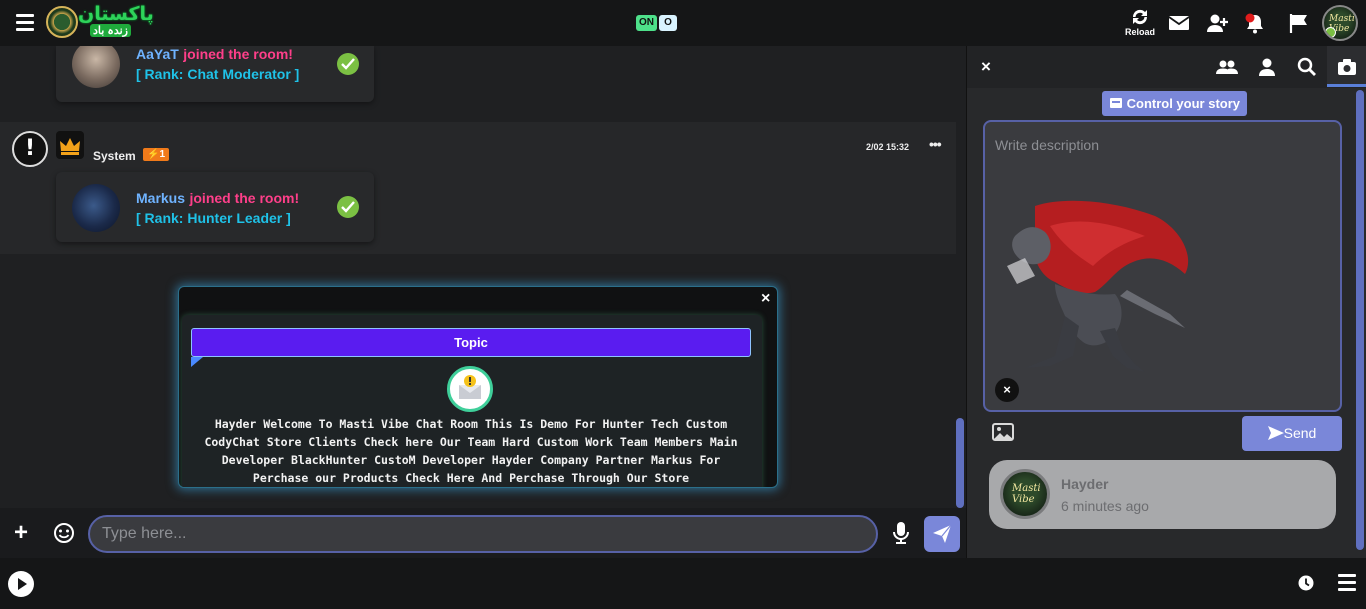 The width and height of the screenshot is (1366, 609). I want to click on tab-story, so click(1346, 66).